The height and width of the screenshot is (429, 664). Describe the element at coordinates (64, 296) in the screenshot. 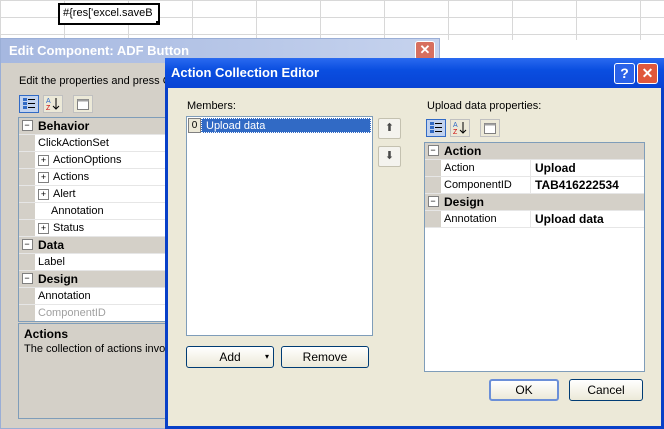

I see `property-label: Annotation` at that location.